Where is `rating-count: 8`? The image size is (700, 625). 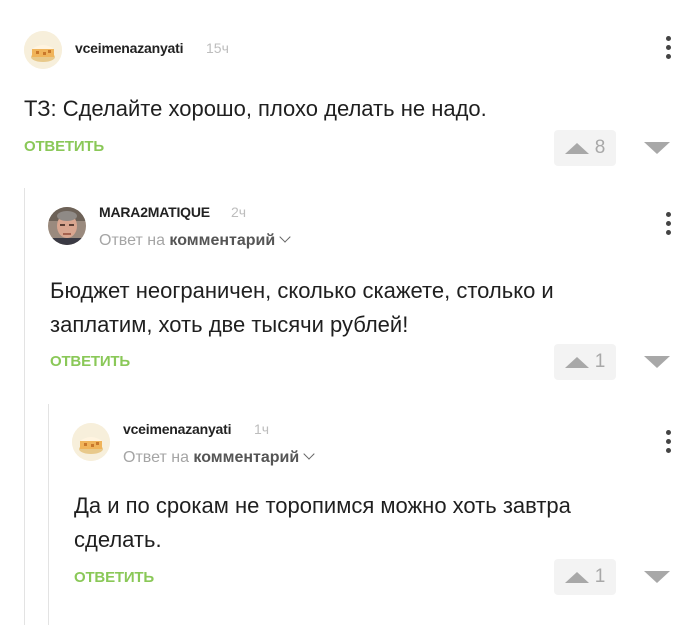 rating-count: 8 is located at coordinates (600, 147).